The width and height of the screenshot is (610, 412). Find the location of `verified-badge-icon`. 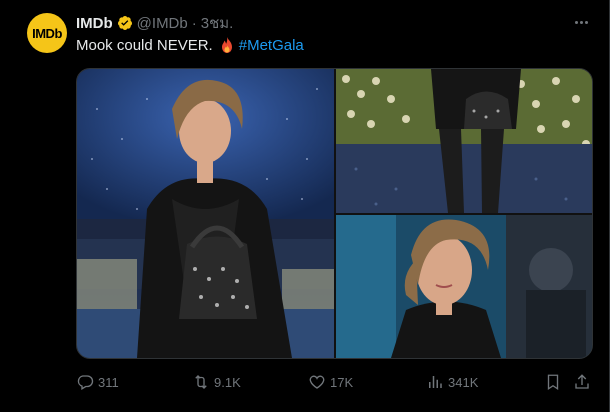

verified-badge-icon is located at coordinates (125, 23).